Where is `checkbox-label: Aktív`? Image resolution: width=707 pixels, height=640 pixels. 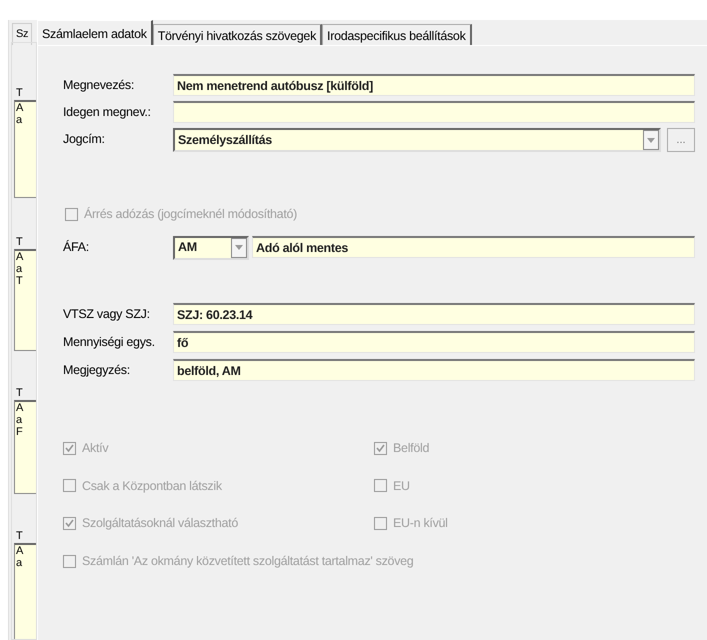
checkbox-label: Aktív is located at coordinates (95, 448).